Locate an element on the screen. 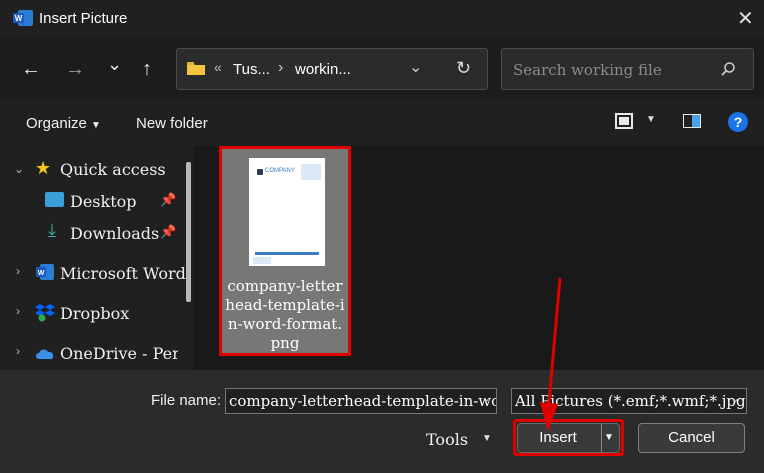 This screenshot has height=473, width=764. word-icon: W is located at coordinates (45, 272).